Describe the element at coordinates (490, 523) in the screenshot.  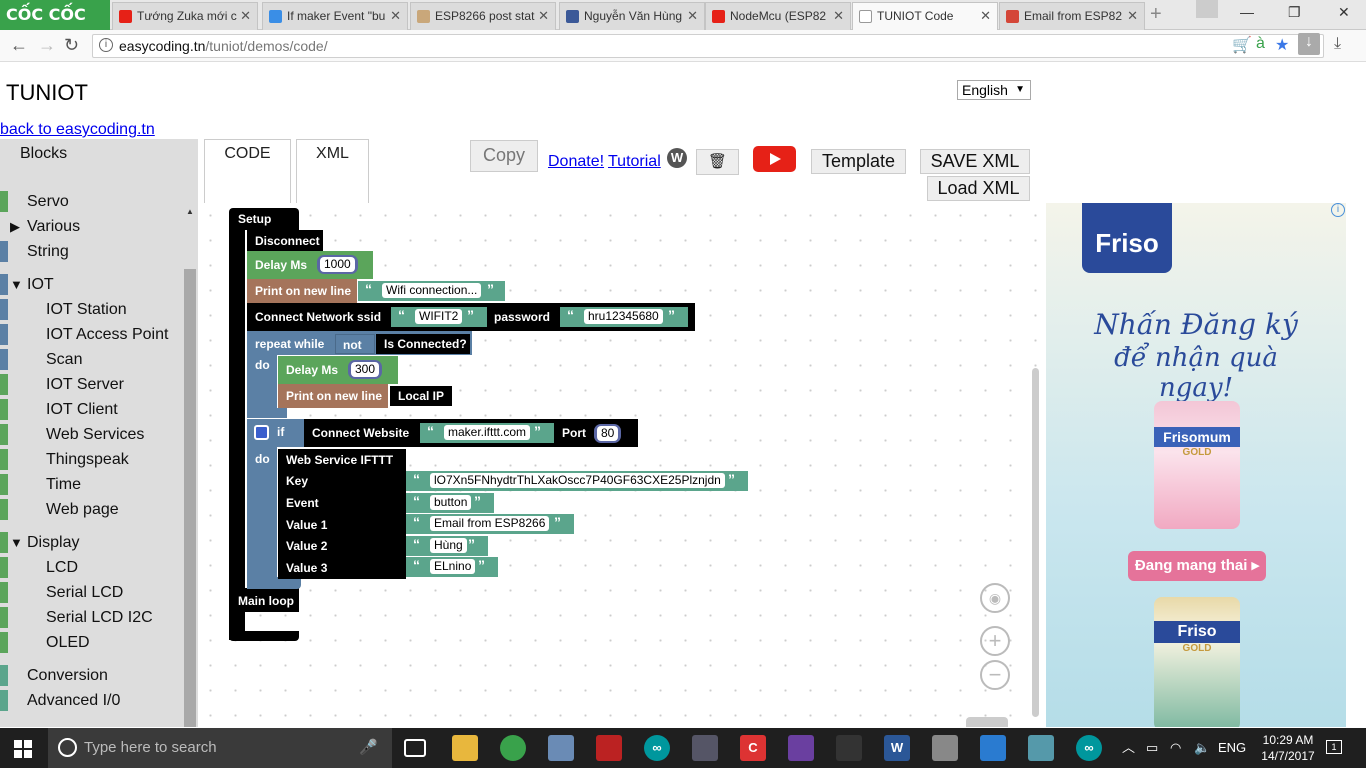
I see `value1-field: Email from ESP8266` at that location.